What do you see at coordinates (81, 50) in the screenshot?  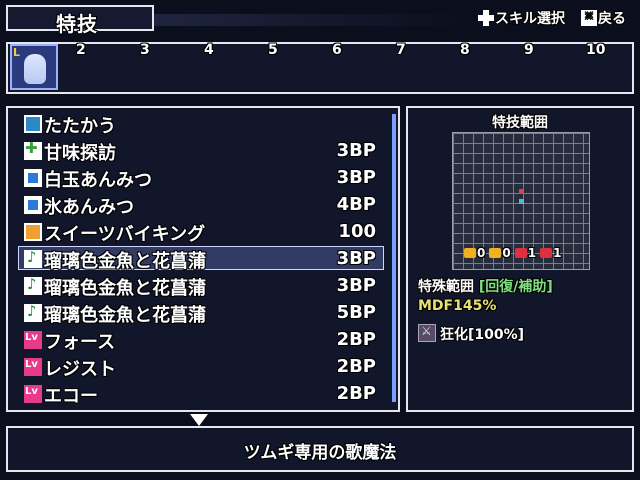 I see `turn-number: 2` at bounding box center [81, 50].